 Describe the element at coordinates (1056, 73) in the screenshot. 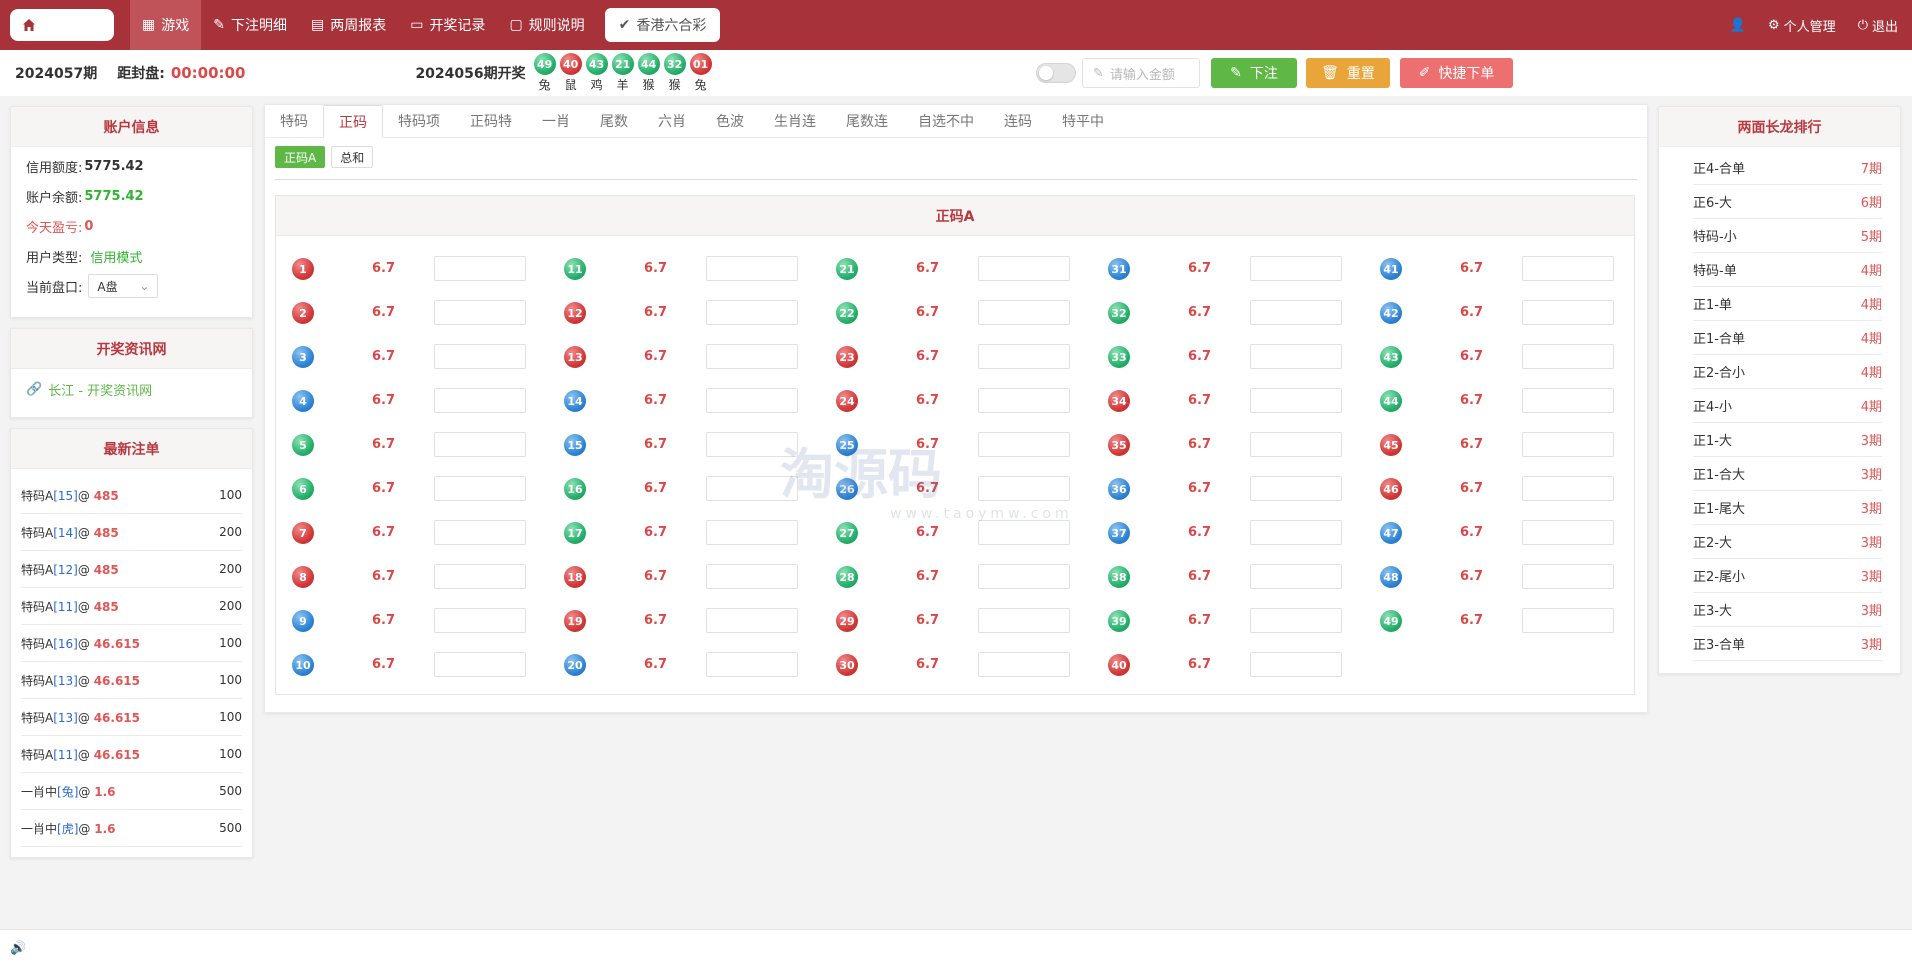

I see `quick-toggle` at that location.